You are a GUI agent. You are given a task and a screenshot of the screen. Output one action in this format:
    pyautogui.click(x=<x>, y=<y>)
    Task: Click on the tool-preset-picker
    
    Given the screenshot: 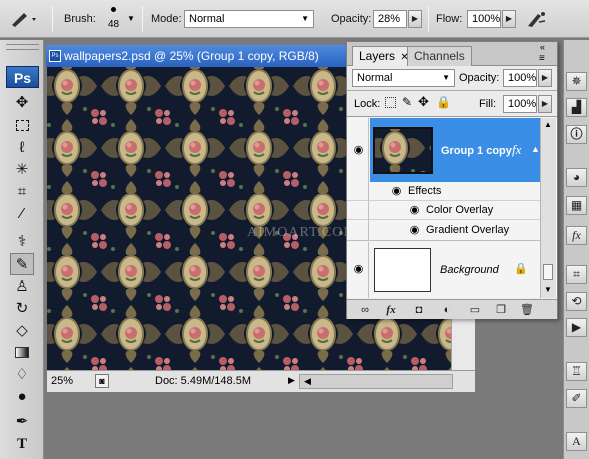 What is the action you would take?
    pyautogui.click(x=24, y=19)
    